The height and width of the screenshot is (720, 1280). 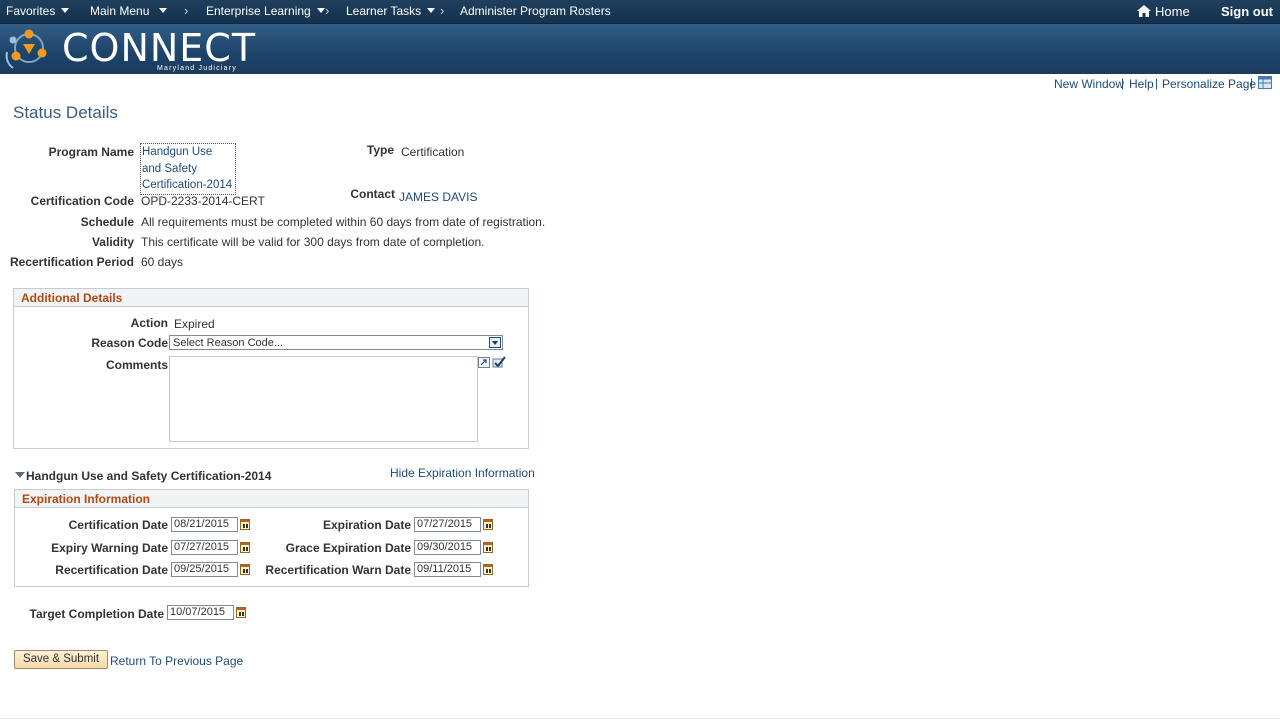 I want to click on favorites-label: Favorites, so click(x=31, y=11).